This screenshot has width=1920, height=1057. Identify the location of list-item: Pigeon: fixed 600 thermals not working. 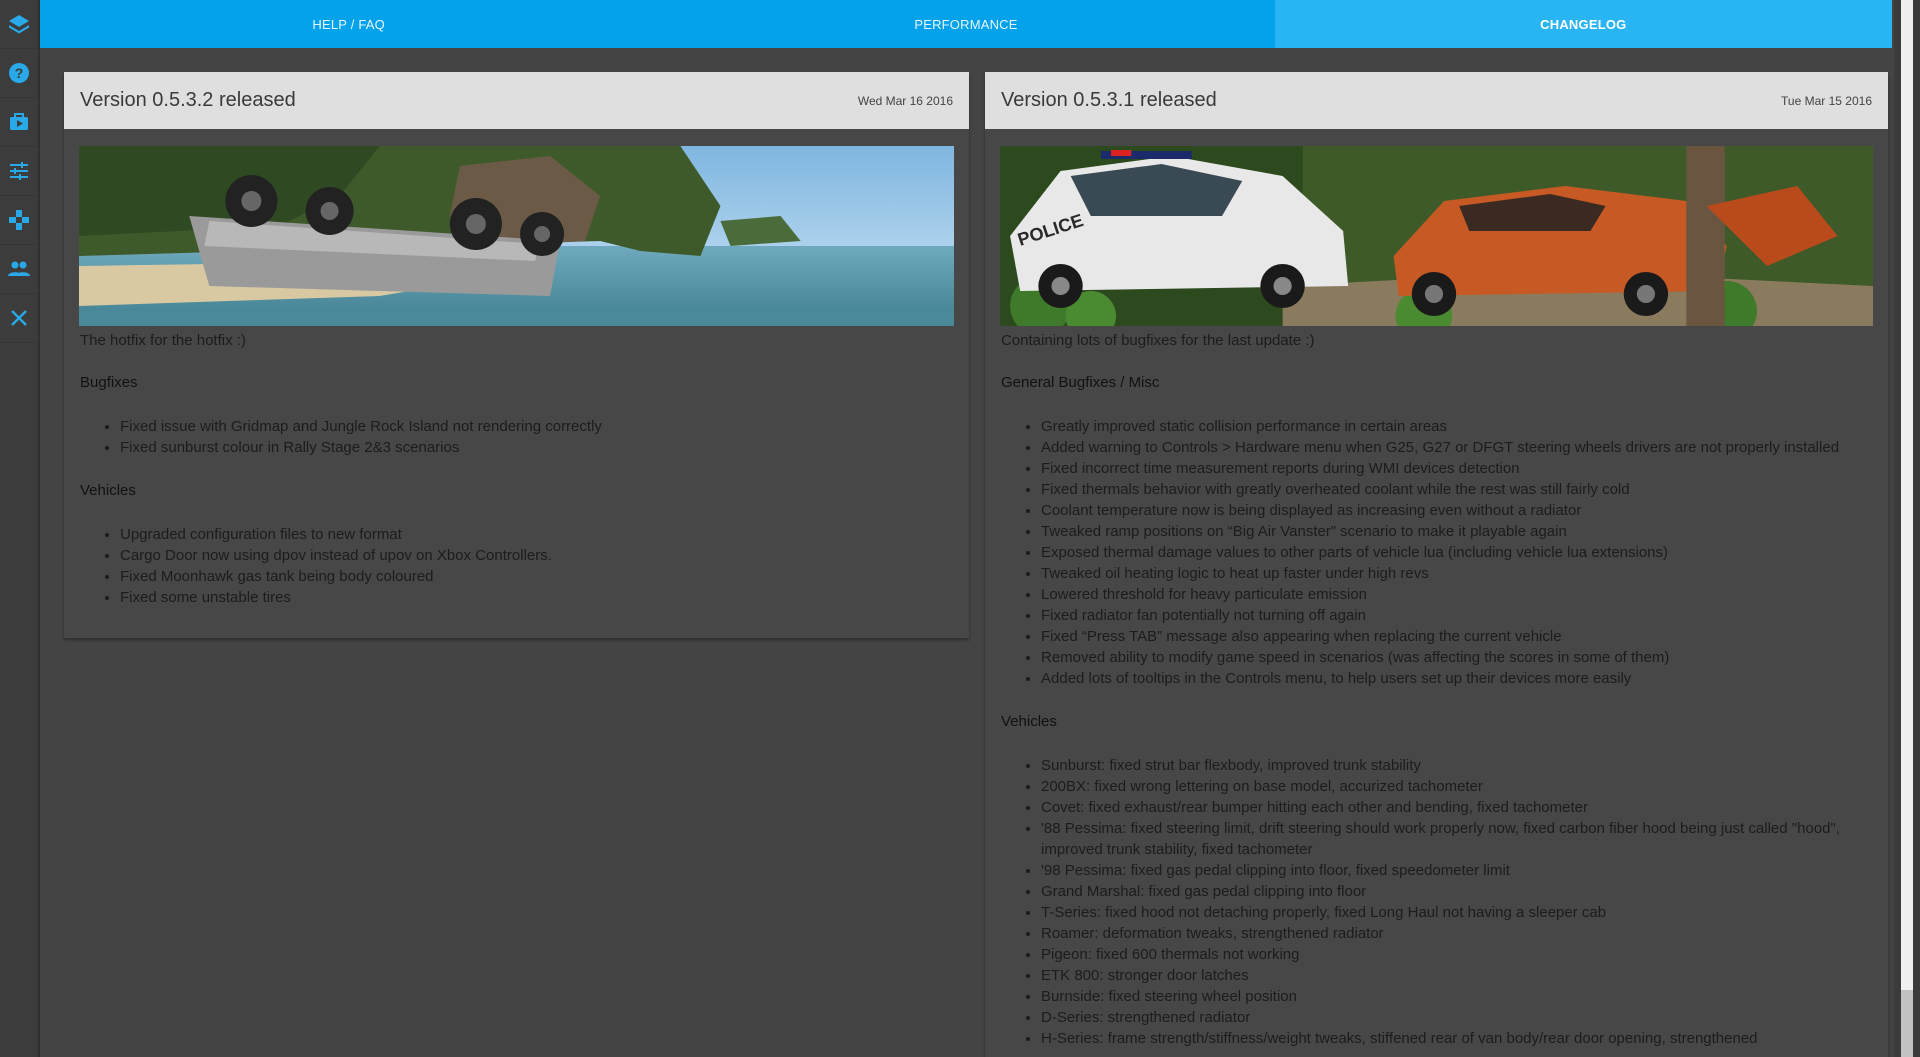
(1456, 954).